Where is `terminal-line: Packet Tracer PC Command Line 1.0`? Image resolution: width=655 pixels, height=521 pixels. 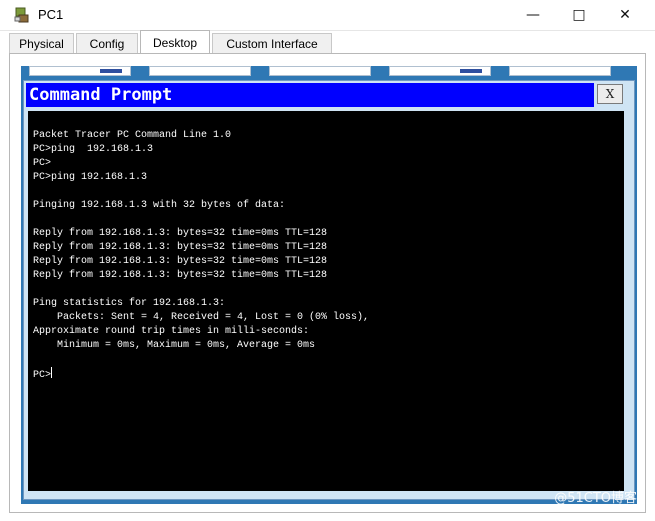 terminal-line: Packet Tracer PC Command Line 1.0 is located at coordinates (132, 135).